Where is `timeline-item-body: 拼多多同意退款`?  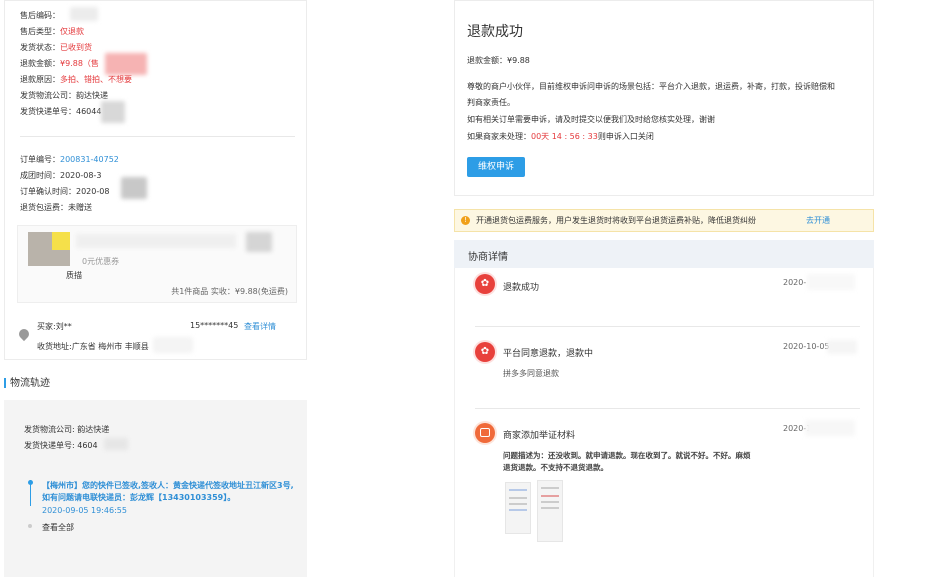
timeline-item-body: 拼多多同意退款 is located at coordinates (531, 373).